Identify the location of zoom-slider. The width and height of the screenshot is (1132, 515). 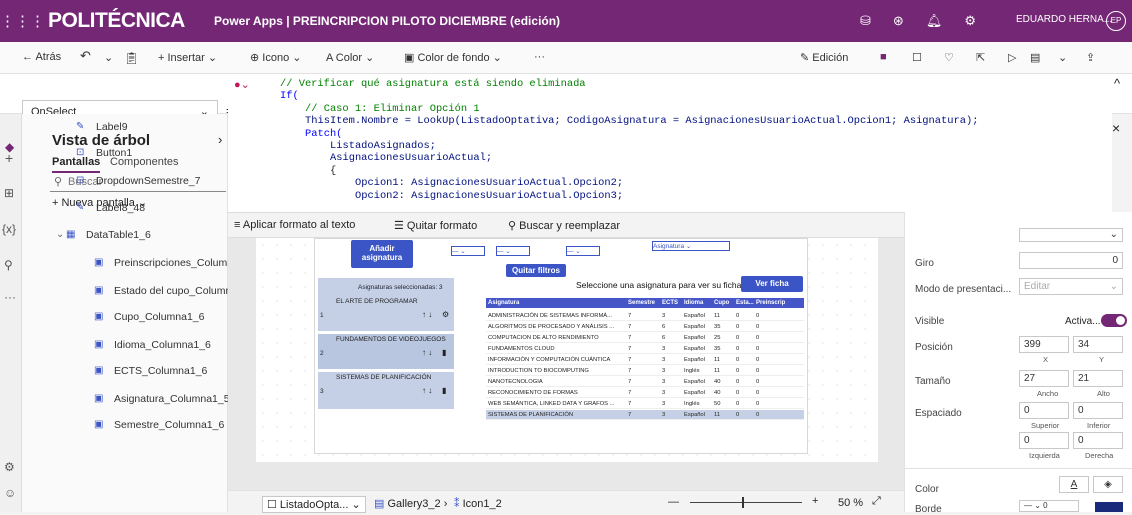
(746, 502).